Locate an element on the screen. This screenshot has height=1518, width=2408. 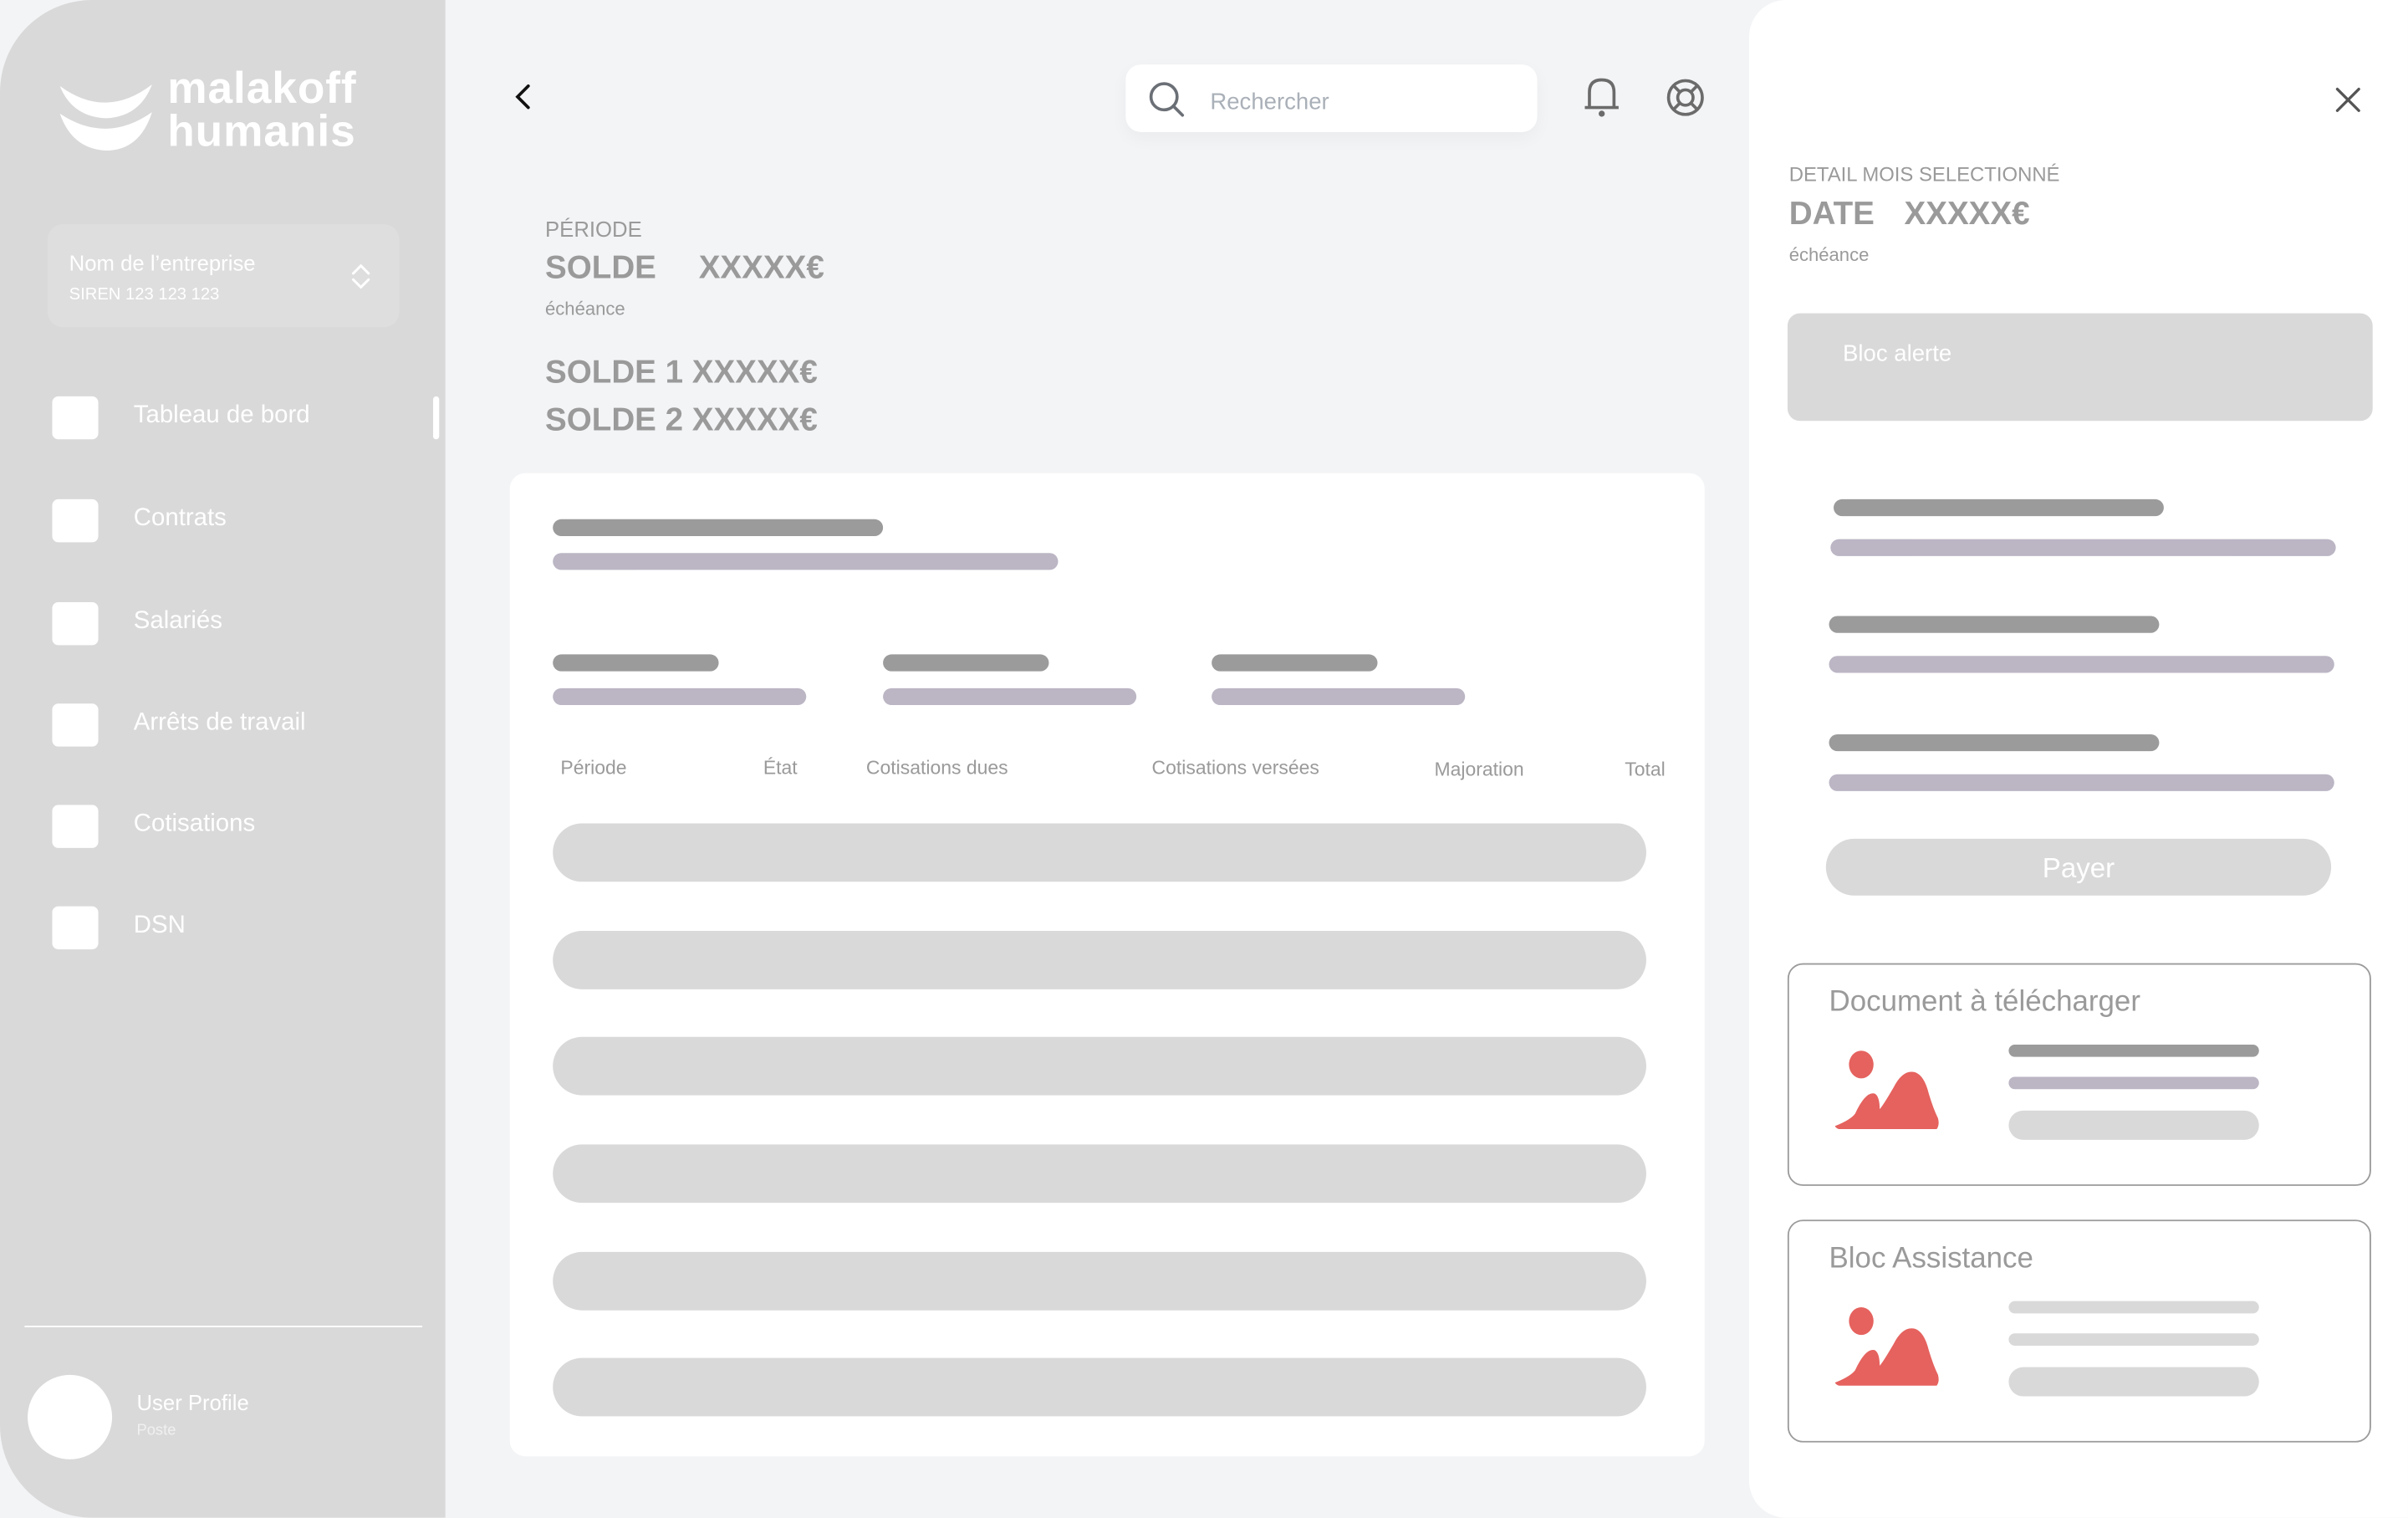
sidebar-item-label: DSN is located at coordinates (159, 925).